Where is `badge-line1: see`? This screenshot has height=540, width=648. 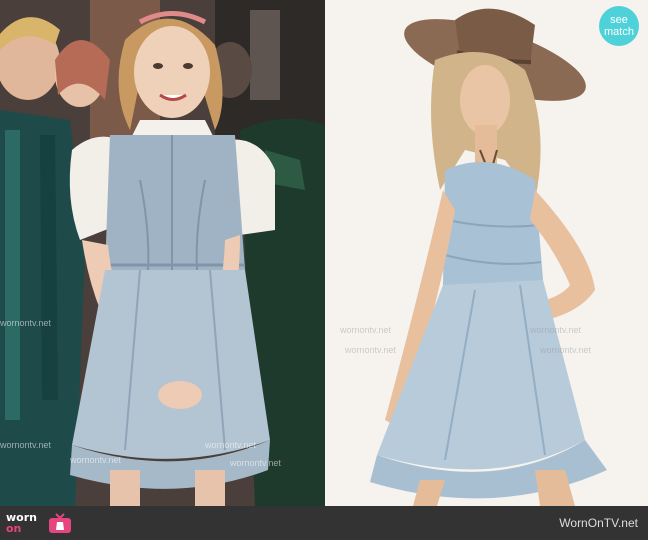
badge-line1: see is located at coordinates (619, 20).